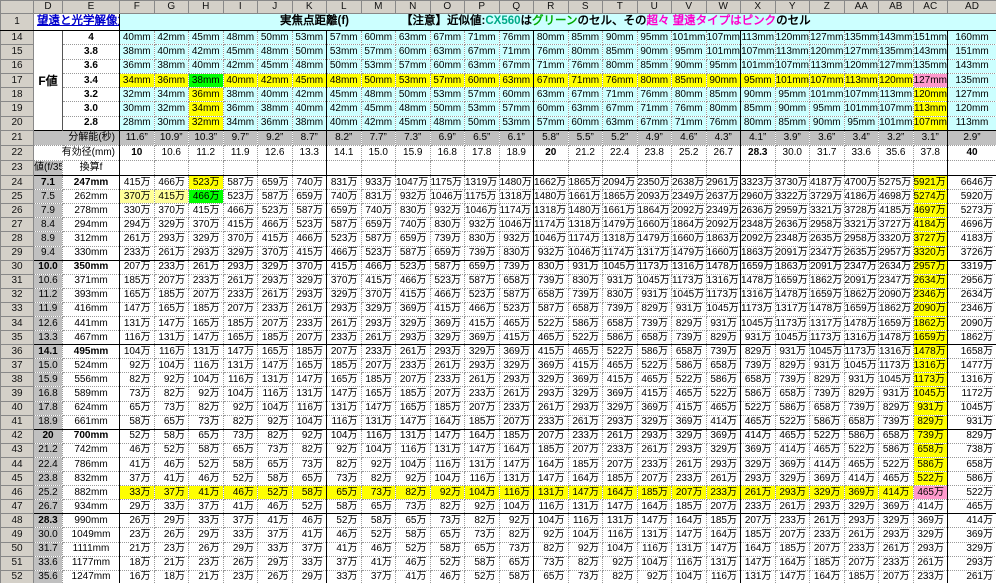 Image resolution: width=996 pixels, height=583 pixels. Describe the element at coordinates (137, 366) in the screenshot. I see `cell-F37: 92万` at that location.